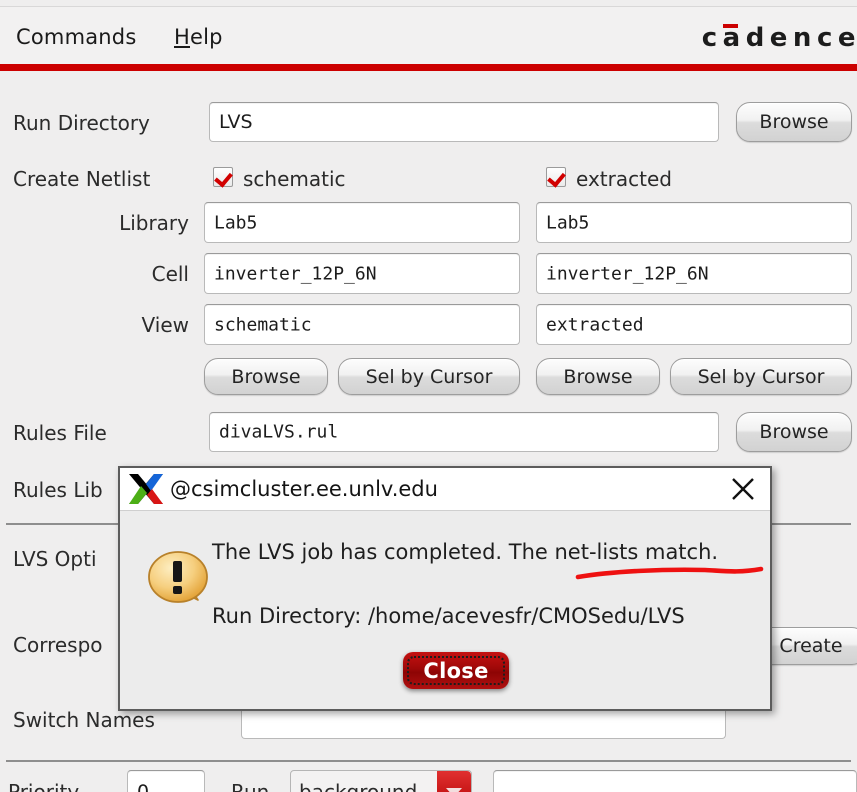  What do you see at coordinates (81, 123) in the screenshot?
I see `run-directory-label: Run Directory` at bounding box center [81, 123].